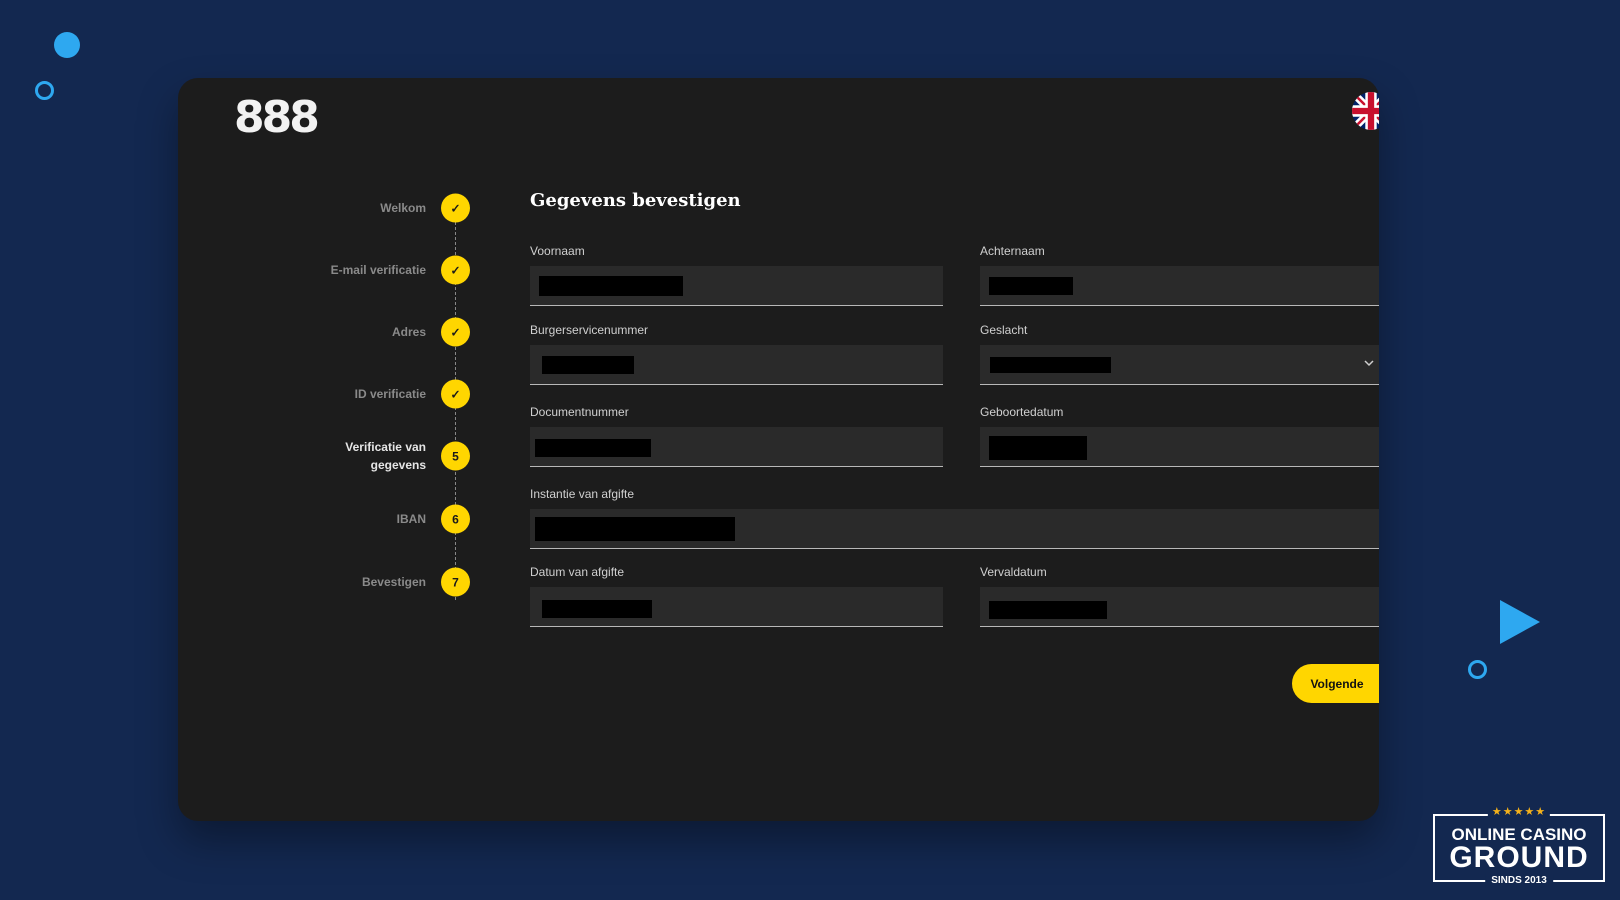 Image resolution: width=1620 pixels, height=900 pixels. I want to click on step-number: 7, so click(455, 582).